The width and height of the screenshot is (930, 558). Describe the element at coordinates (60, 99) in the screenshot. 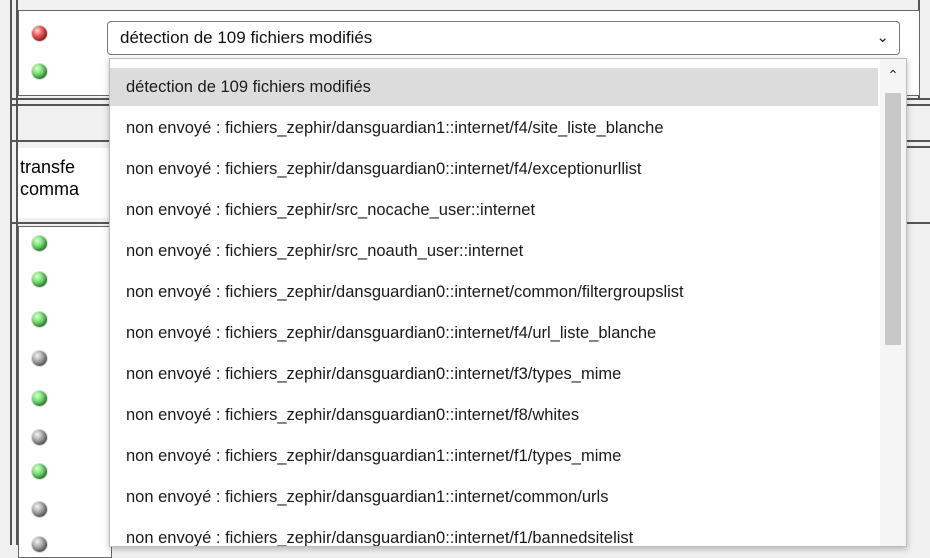

I see `top-divider` at that location.